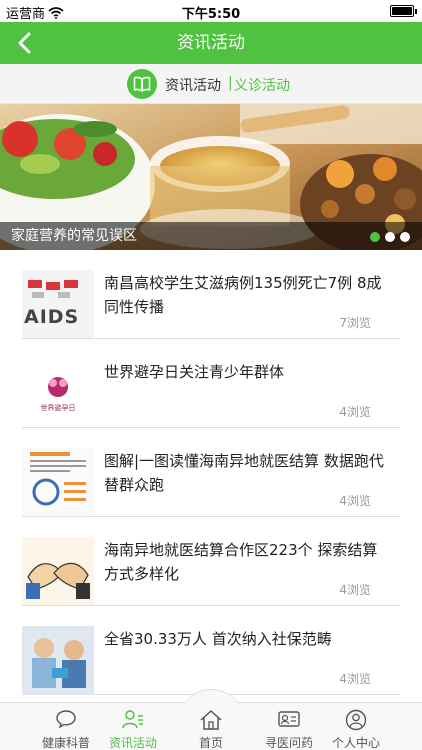  I want to click on news-item: 全省30.33万人 首次纳入社保范畴 4浏览, so click(211, 650).